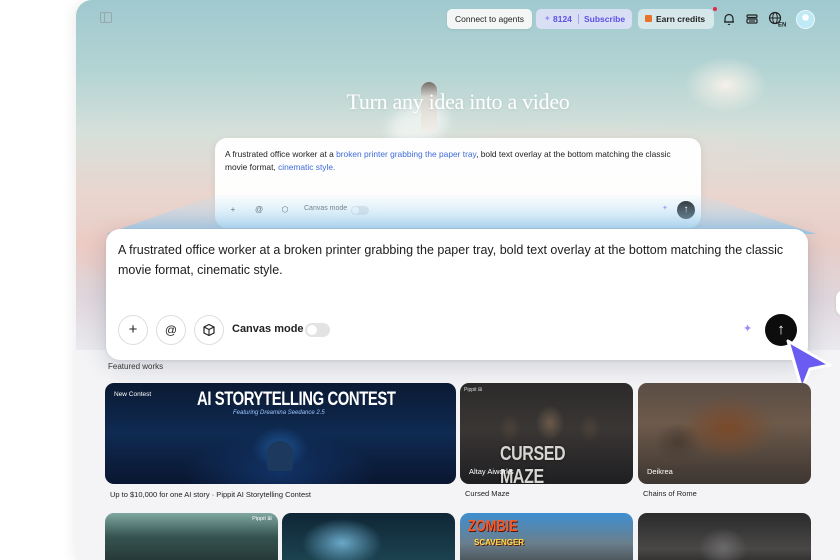 This screenshot has width=840, height=560. What do you see at coordinates (665, 208) in the screenshot?
I see `sparkle-icon-small: ✦` at bounding box center [665, 208].